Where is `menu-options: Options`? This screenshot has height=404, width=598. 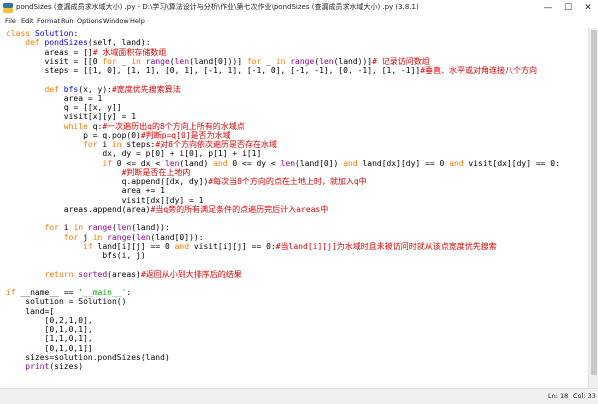
menu-options: Options is located at coordinates (89, 21).